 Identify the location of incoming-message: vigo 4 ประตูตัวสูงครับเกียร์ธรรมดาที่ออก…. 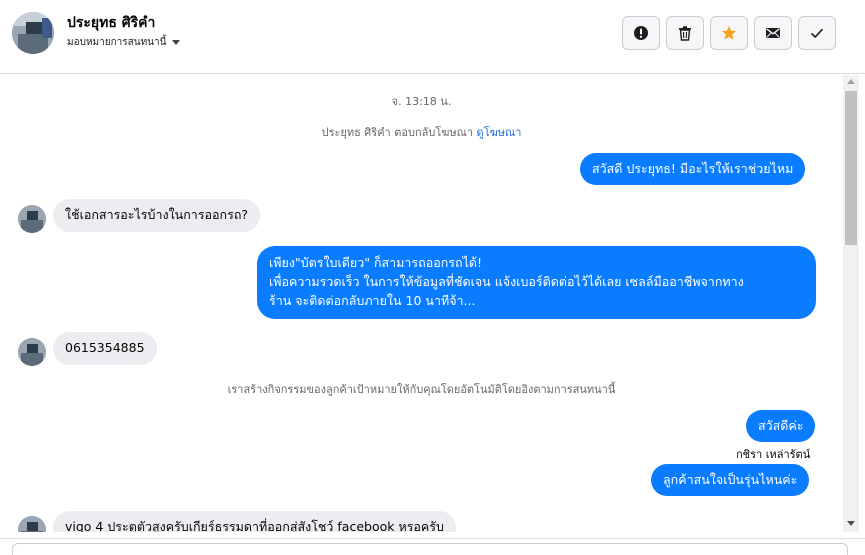
(254, 521).